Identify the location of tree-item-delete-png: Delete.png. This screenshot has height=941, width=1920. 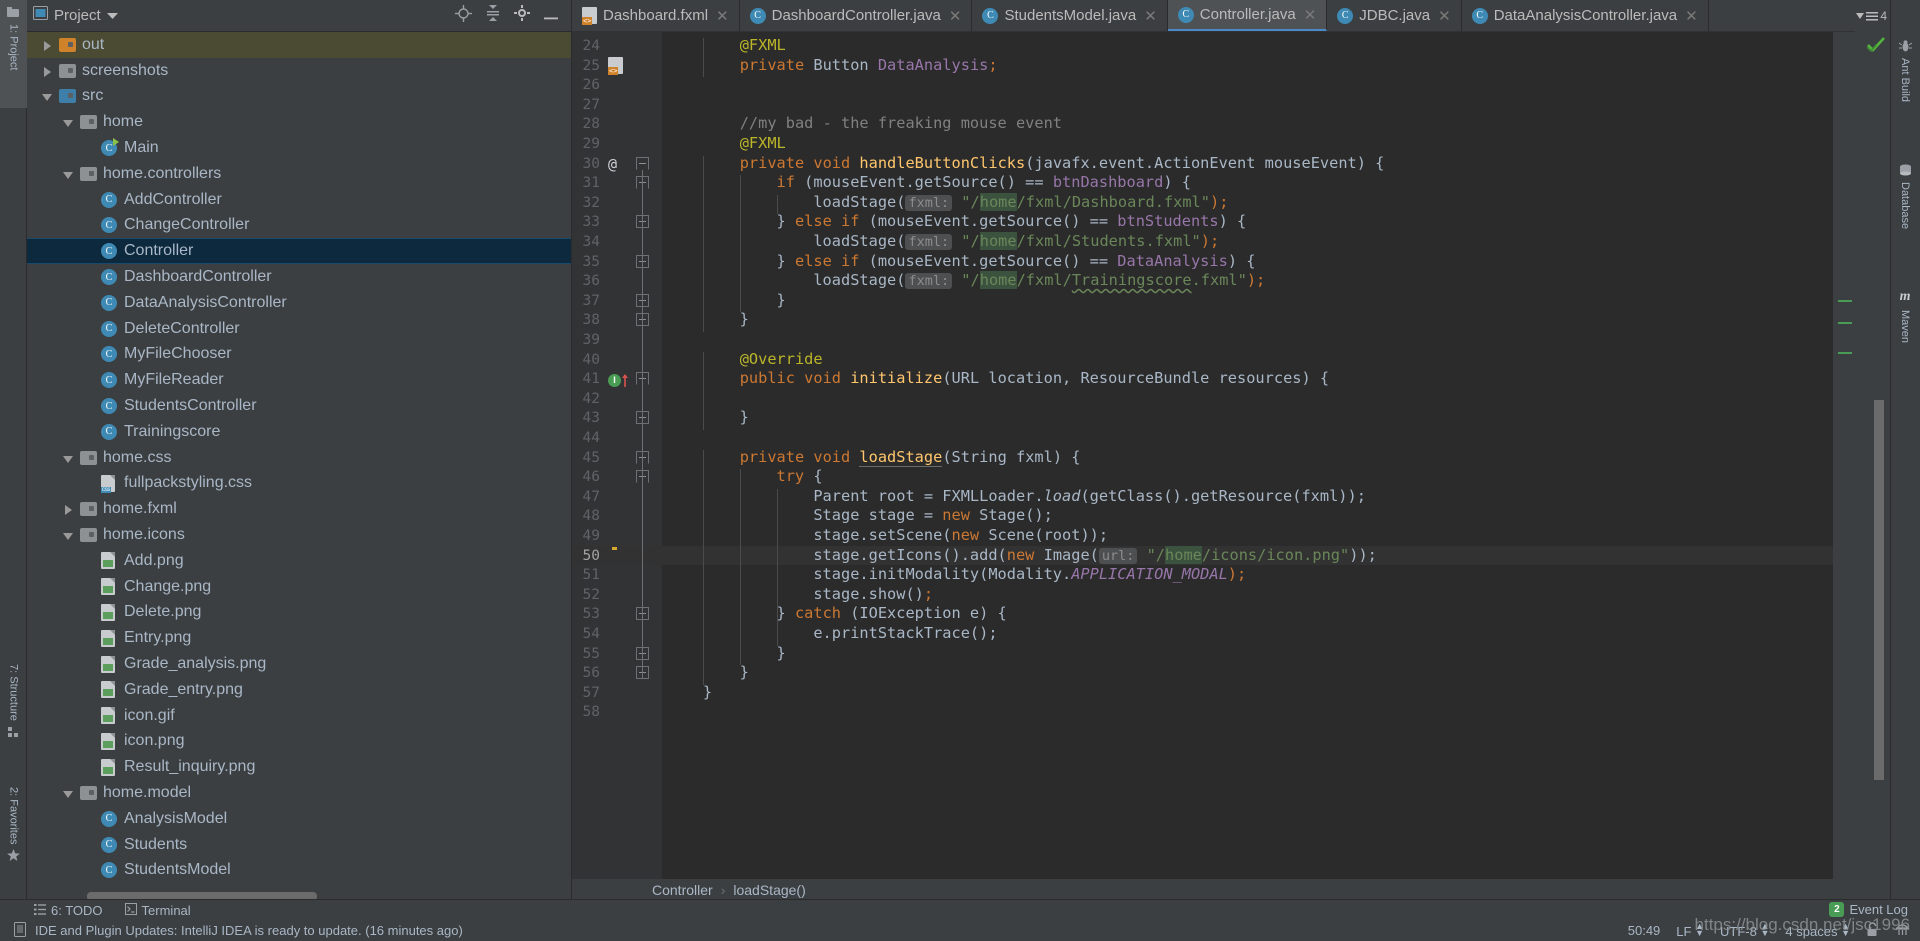
(299, 613).